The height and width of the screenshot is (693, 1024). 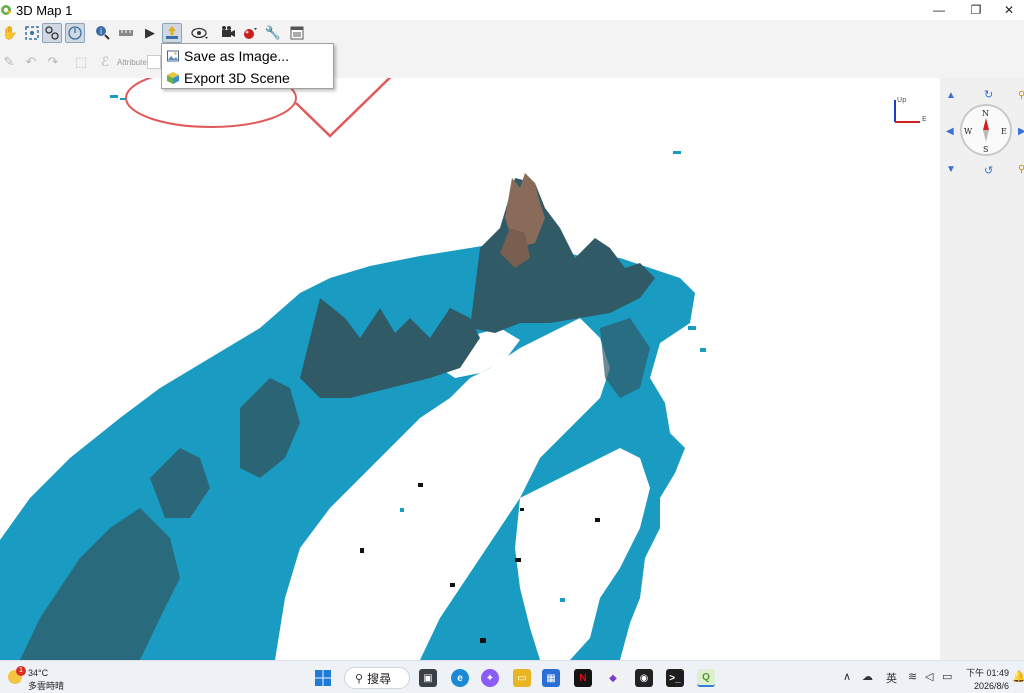 I want to click on compass-needle-icon, so click(x=986, y=130).